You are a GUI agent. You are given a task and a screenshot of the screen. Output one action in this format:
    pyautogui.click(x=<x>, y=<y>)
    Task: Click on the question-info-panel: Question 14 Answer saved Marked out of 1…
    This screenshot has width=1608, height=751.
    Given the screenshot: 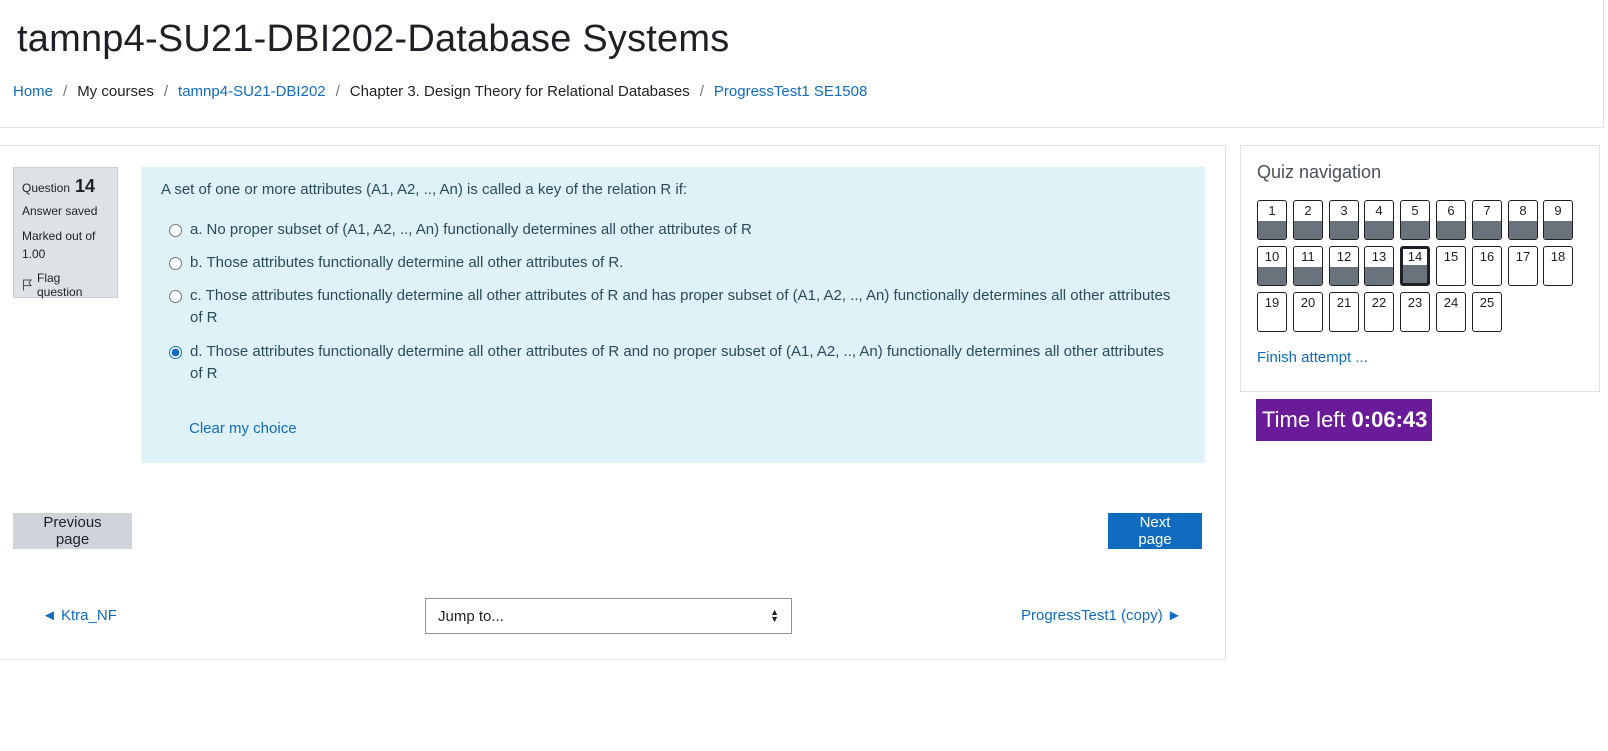 What is the action you would take?
    pyautogui.click(x=65, y=233)
    